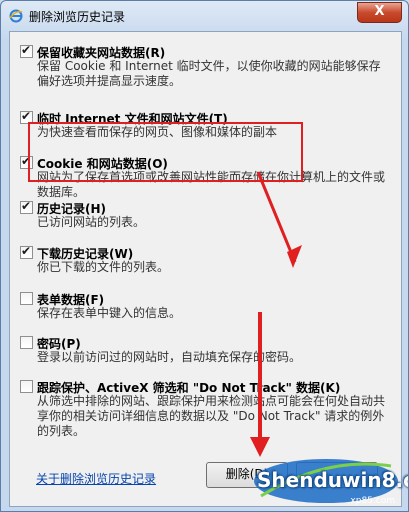 Image resolution: width=409 pixels, height=512 pixels. I want to click on title-bar: 删除浏览历史记录 X, so click(204, 16).